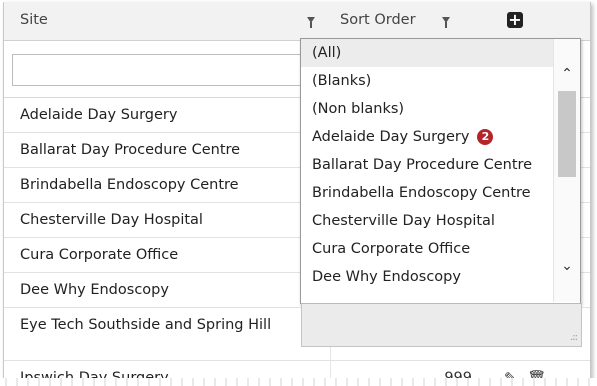 This screenshot has width=597, height=386. Describe the element at coordinates (446, 21) in the screenshot. I see `sort-order-filter-icon` at that location.